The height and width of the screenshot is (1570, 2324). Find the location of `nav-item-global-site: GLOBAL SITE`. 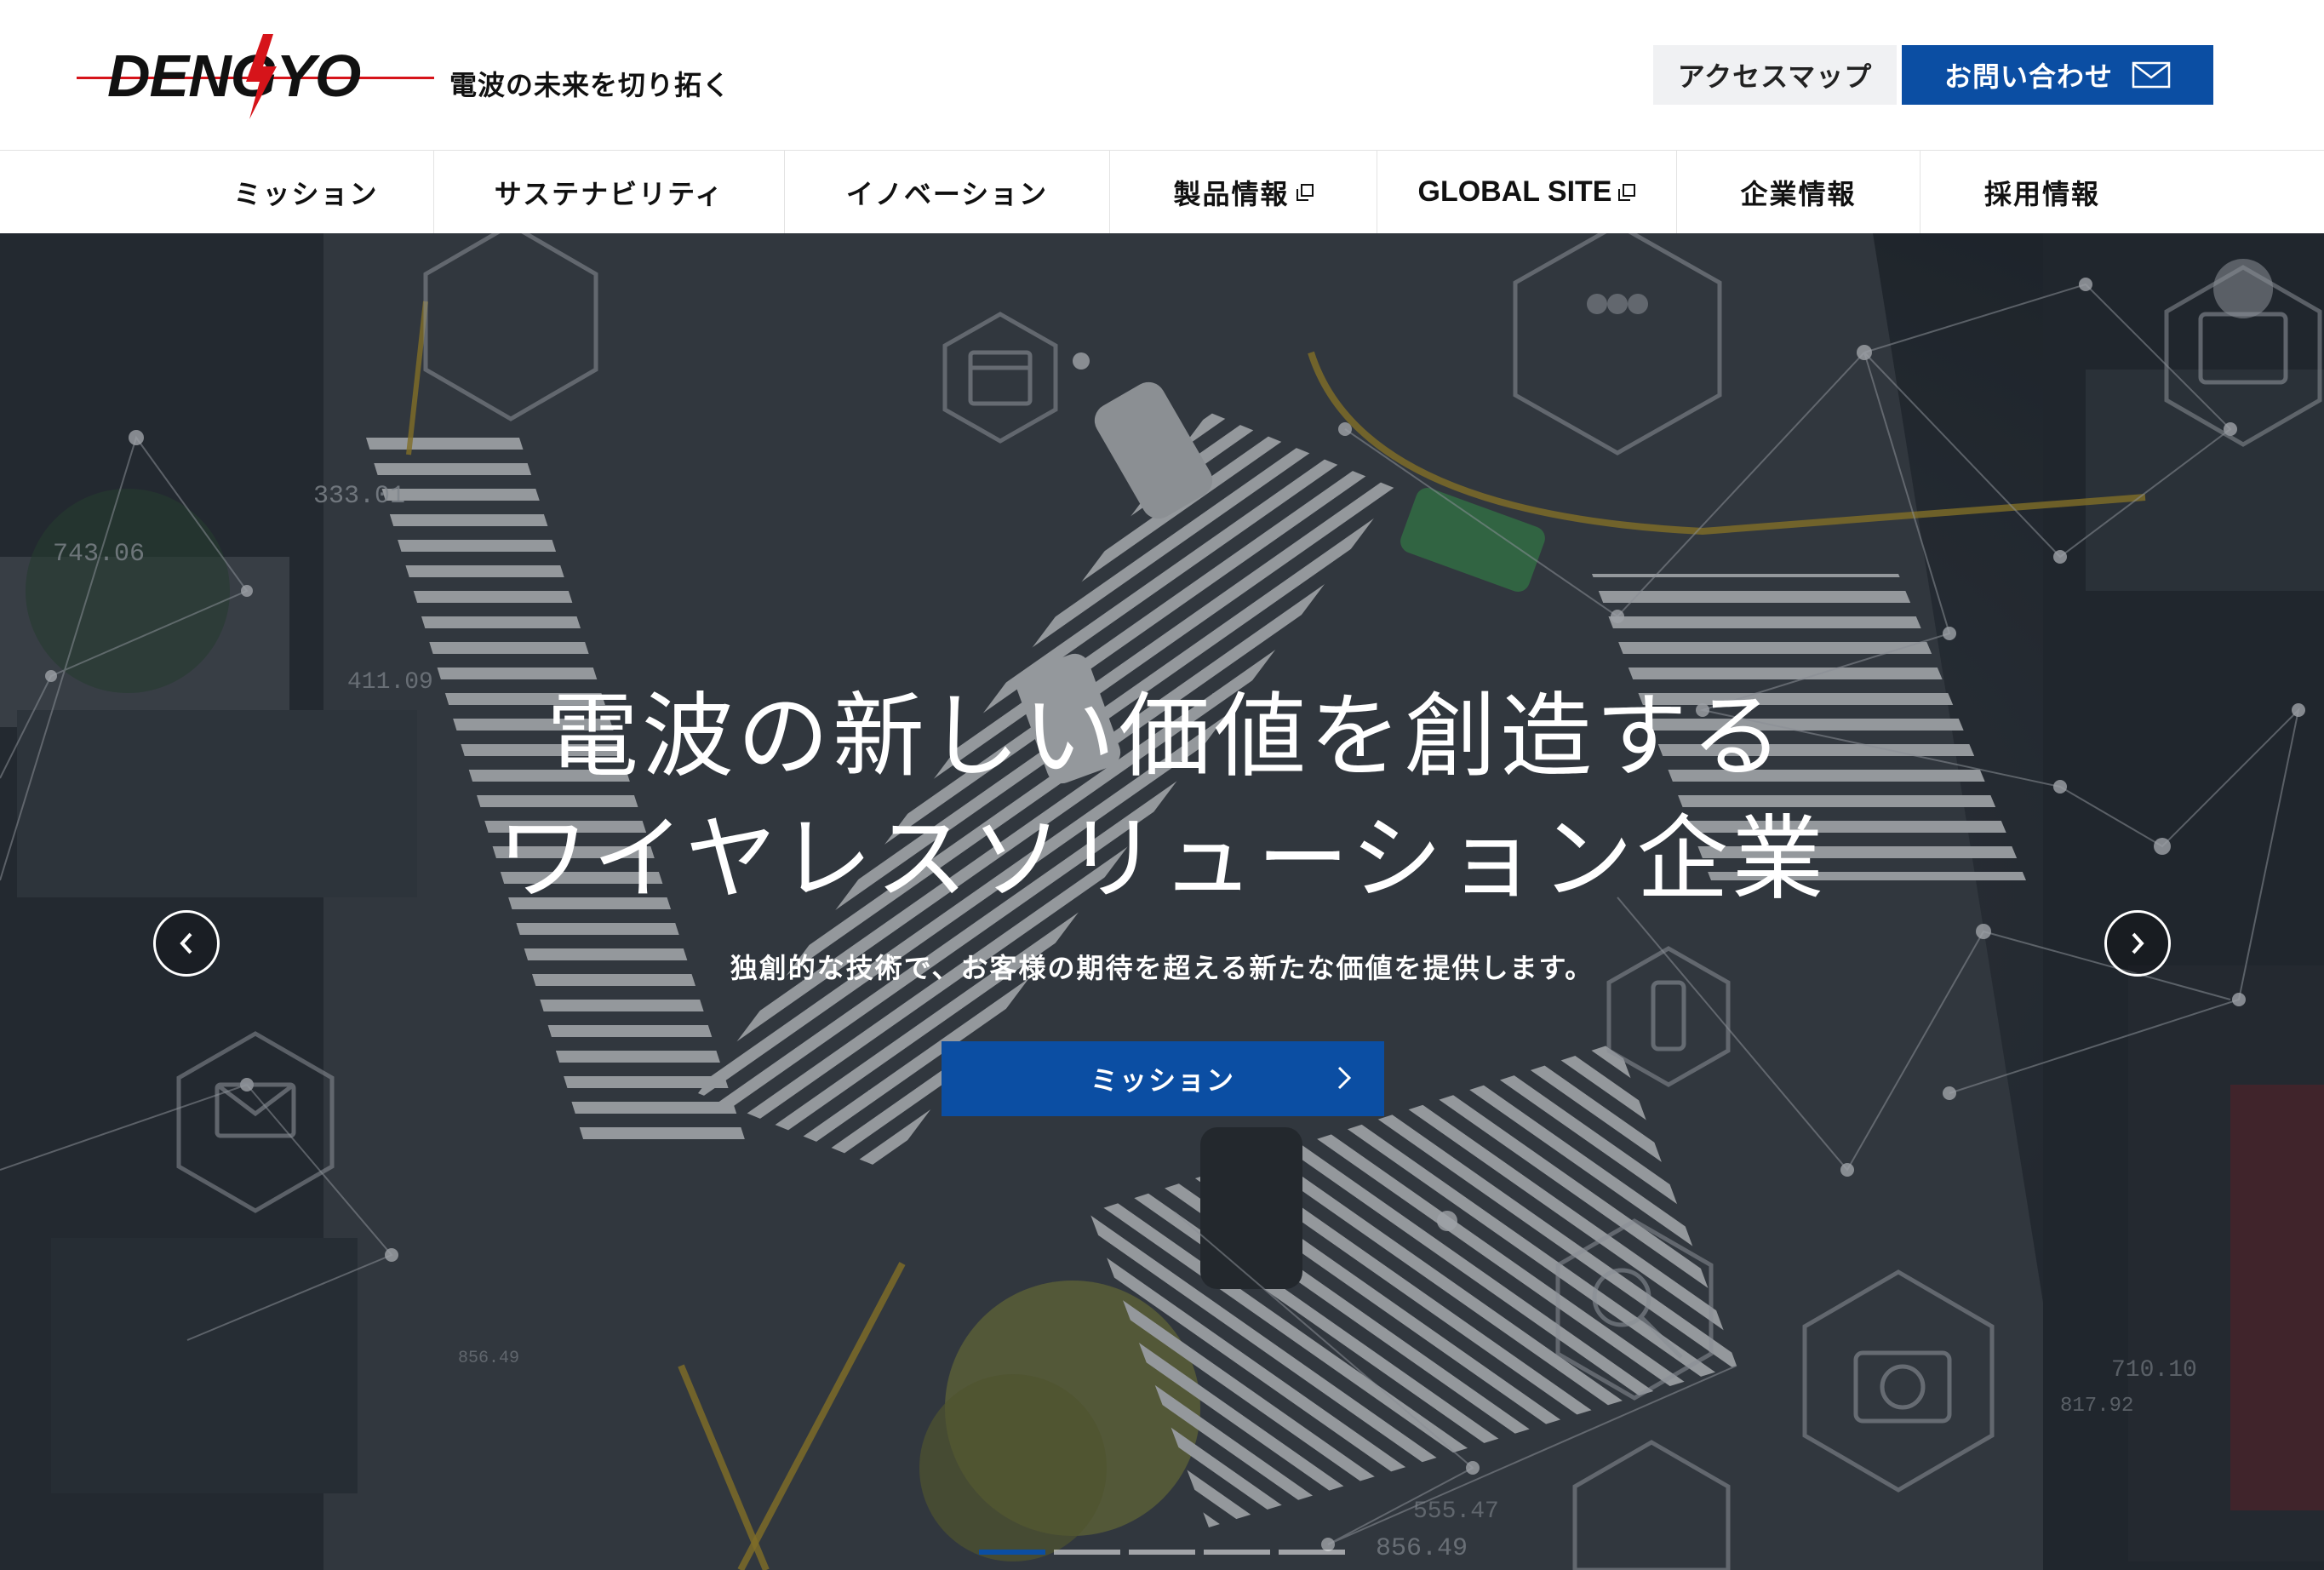

nav-item-global-site: GLOBAL SITE is located at coordinates (1527, 192).